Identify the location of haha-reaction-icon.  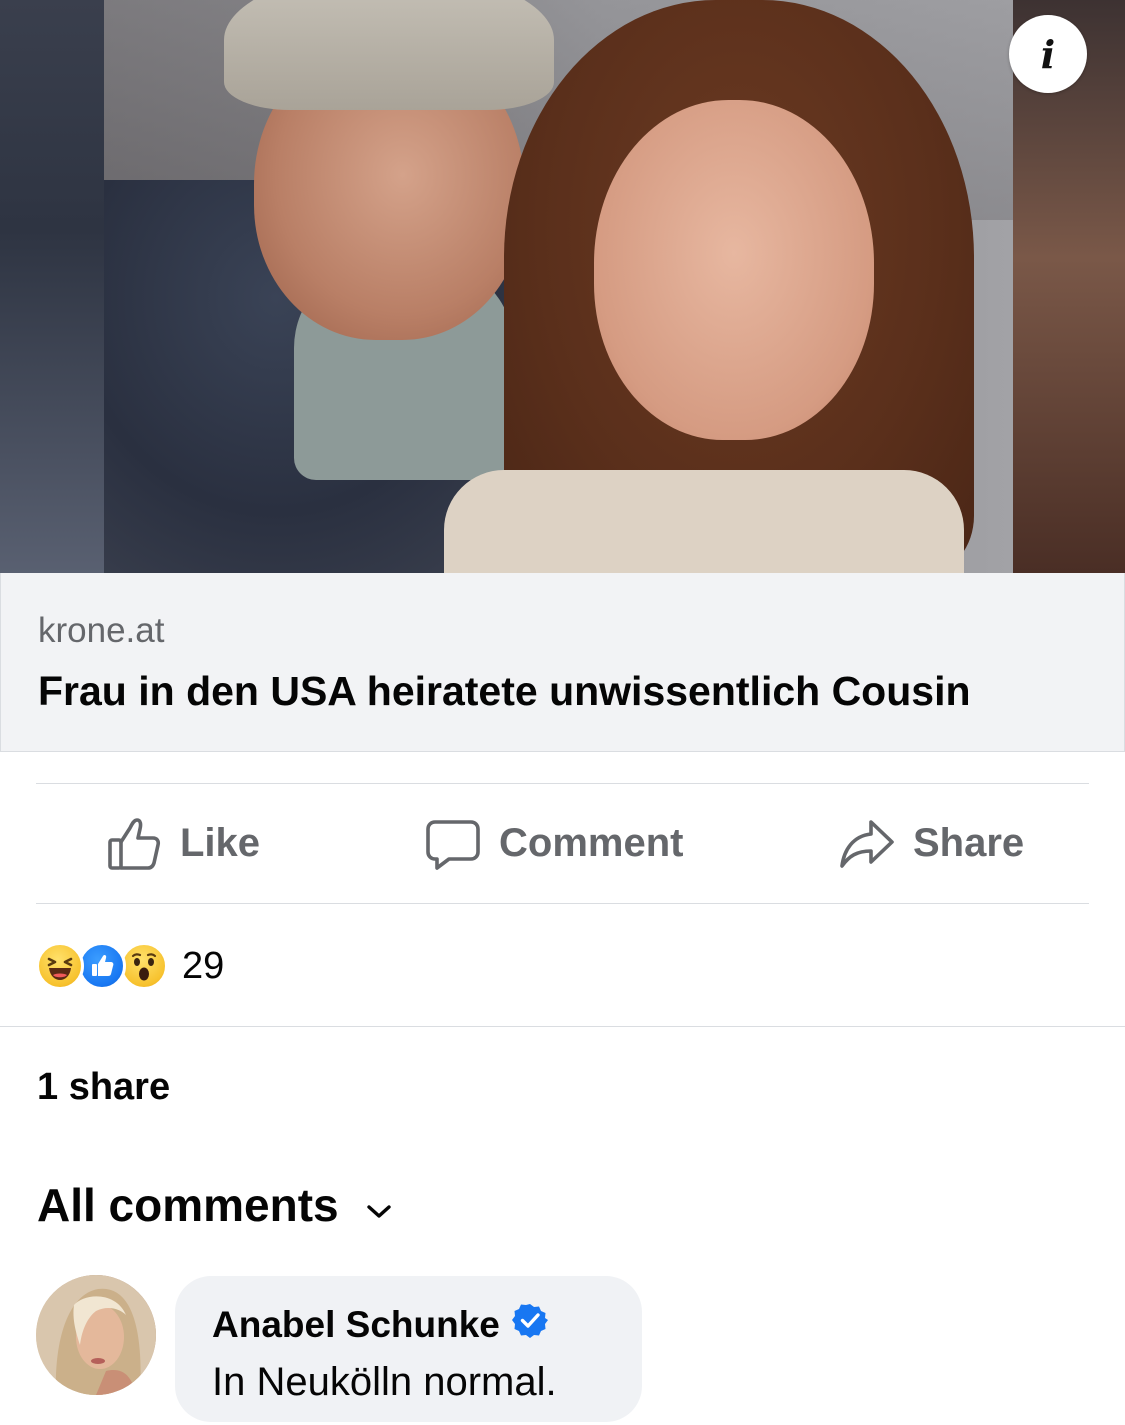
(60, 966).